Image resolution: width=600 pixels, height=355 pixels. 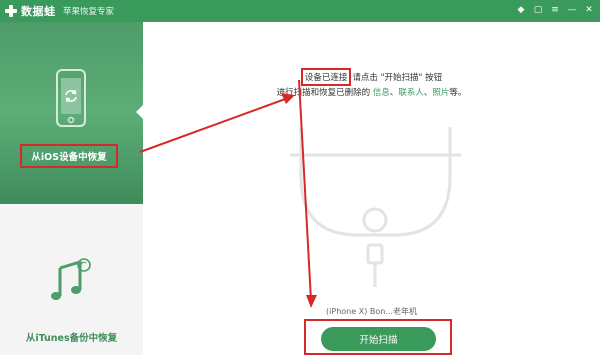 I want to click on sidebar-item-label: 从iTunes备份中恢复, so click(x=71, y=338).